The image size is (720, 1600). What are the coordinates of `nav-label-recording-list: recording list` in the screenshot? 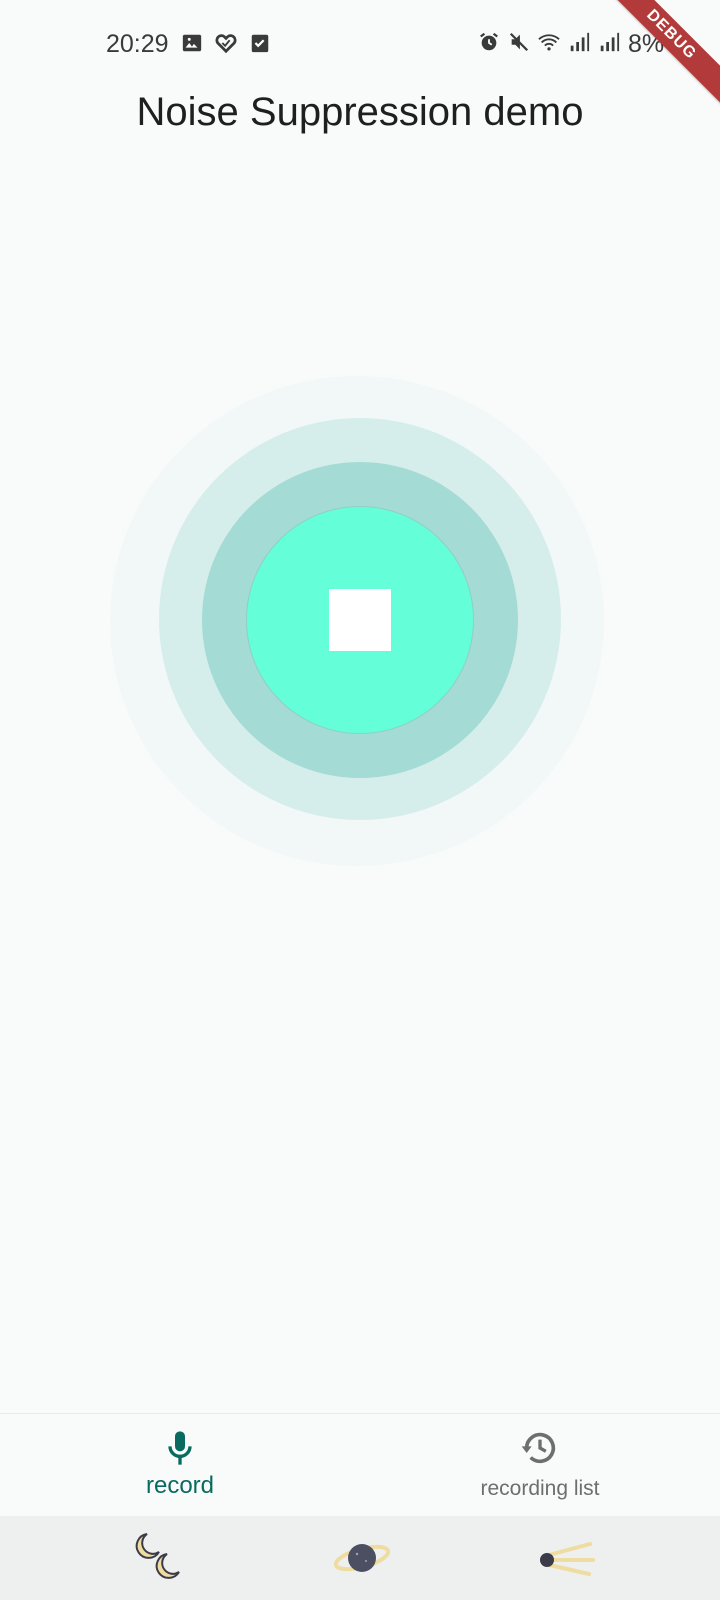 It's located at (540, 1488).